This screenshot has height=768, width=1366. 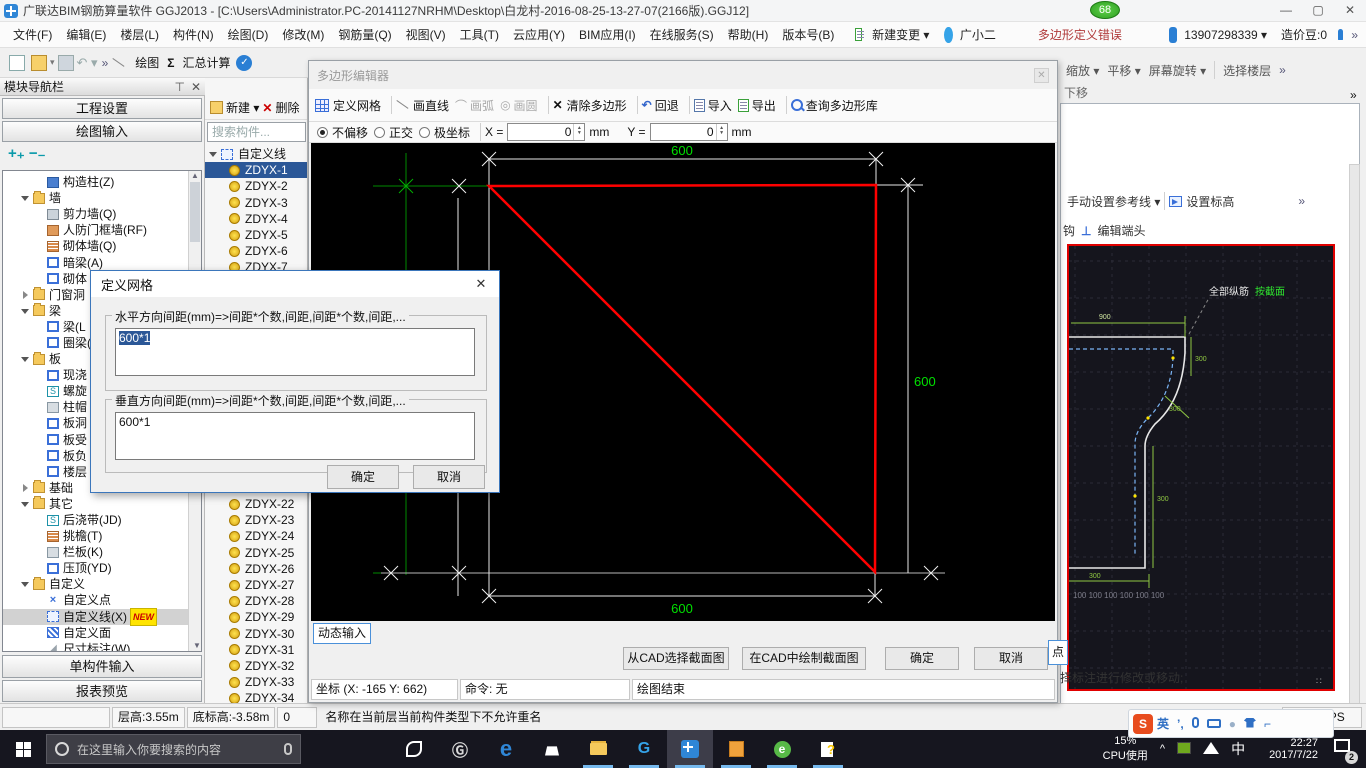 I want to click on menu-item: 编辑(E), so click(x=86, y=34).